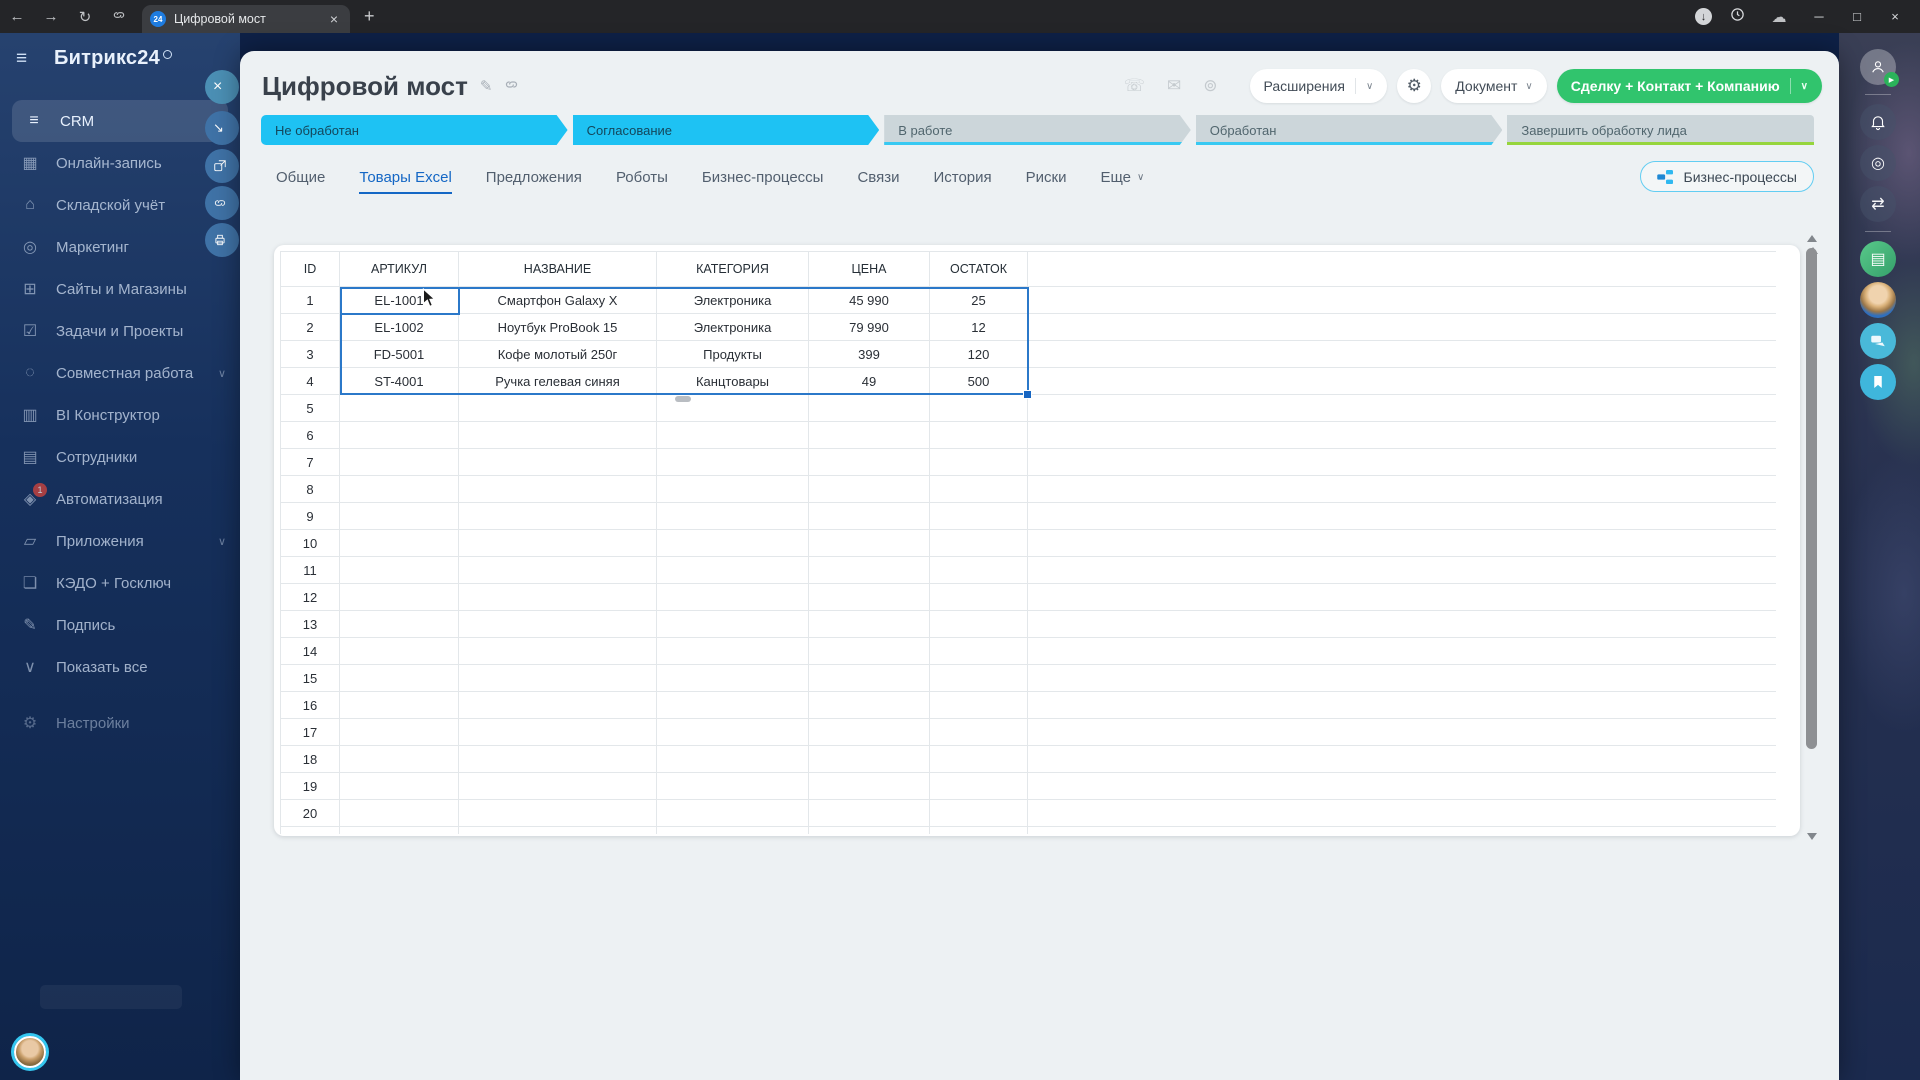 The height and width of the screenshot is (1080, 1920). I want to click on sheet-cell: Электроника, so click(733, 327).